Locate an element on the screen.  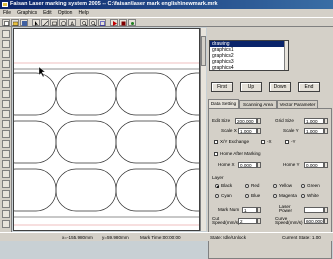
layer-cyan-label: Cyan is located at coordinates (226, 195).